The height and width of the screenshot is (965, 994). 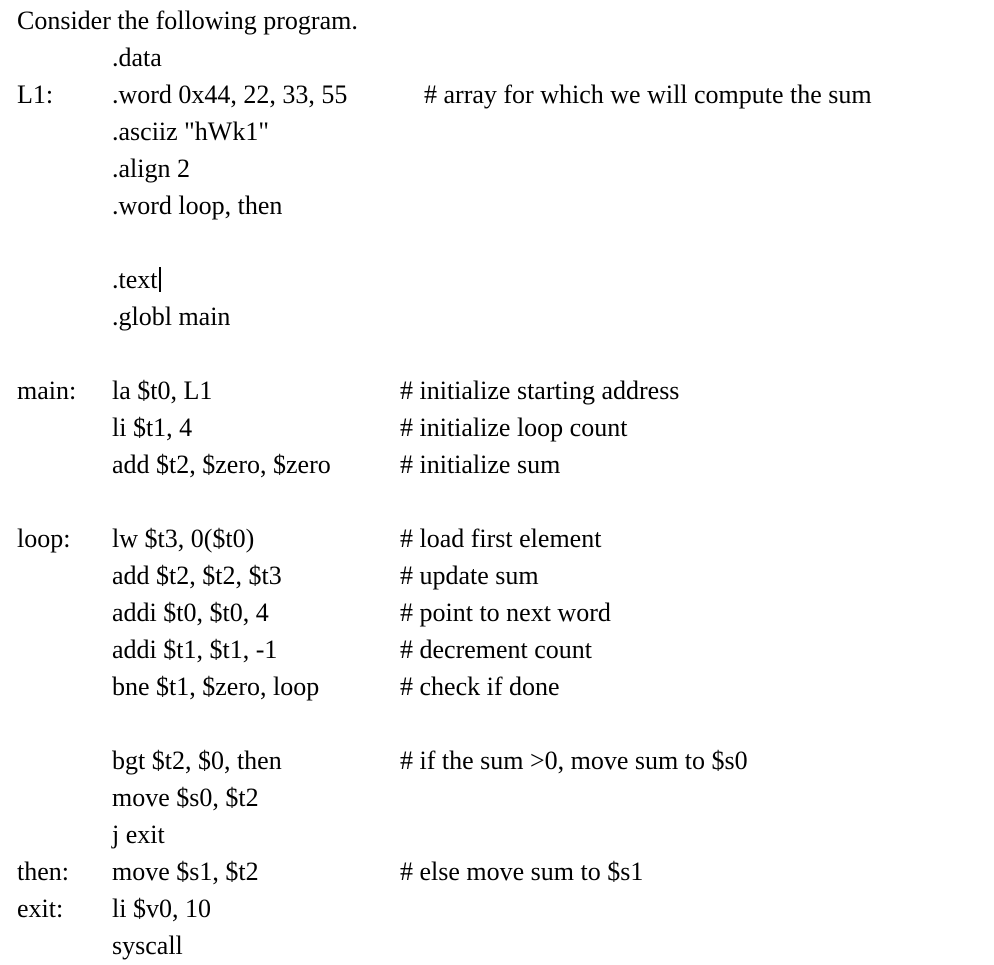 I want to click on code-instruction-text: .word loop, then, so click(x=197, y=205).